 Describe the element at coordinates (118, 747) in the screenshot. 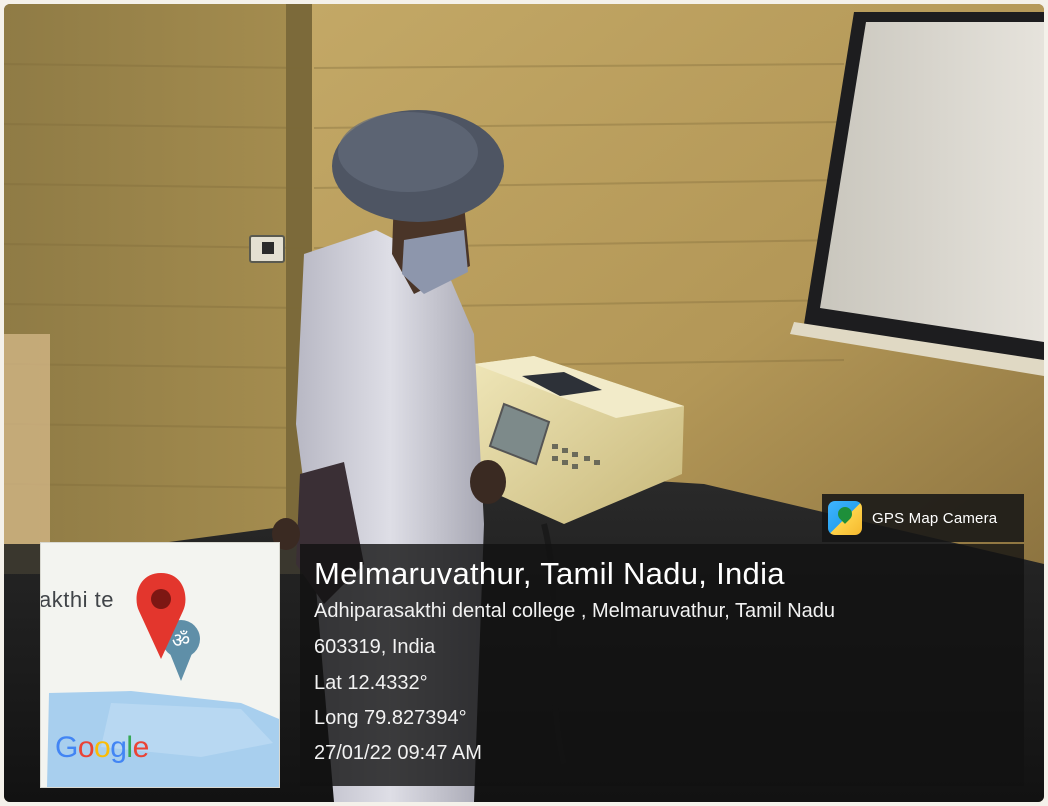

I see `google-letter: g` at that location.